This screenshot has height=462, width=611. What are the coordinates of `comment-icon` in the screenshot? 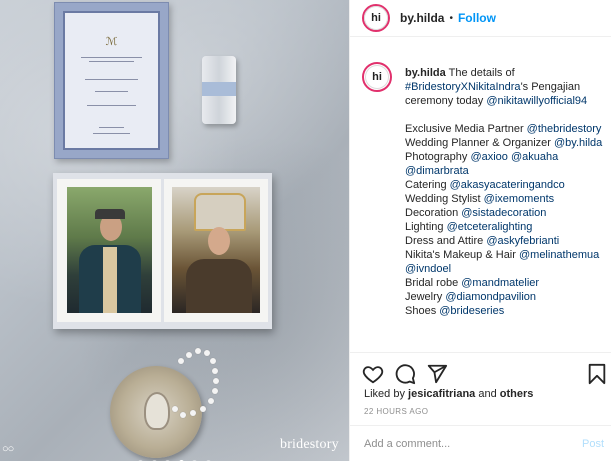 It's located at (405, 374).